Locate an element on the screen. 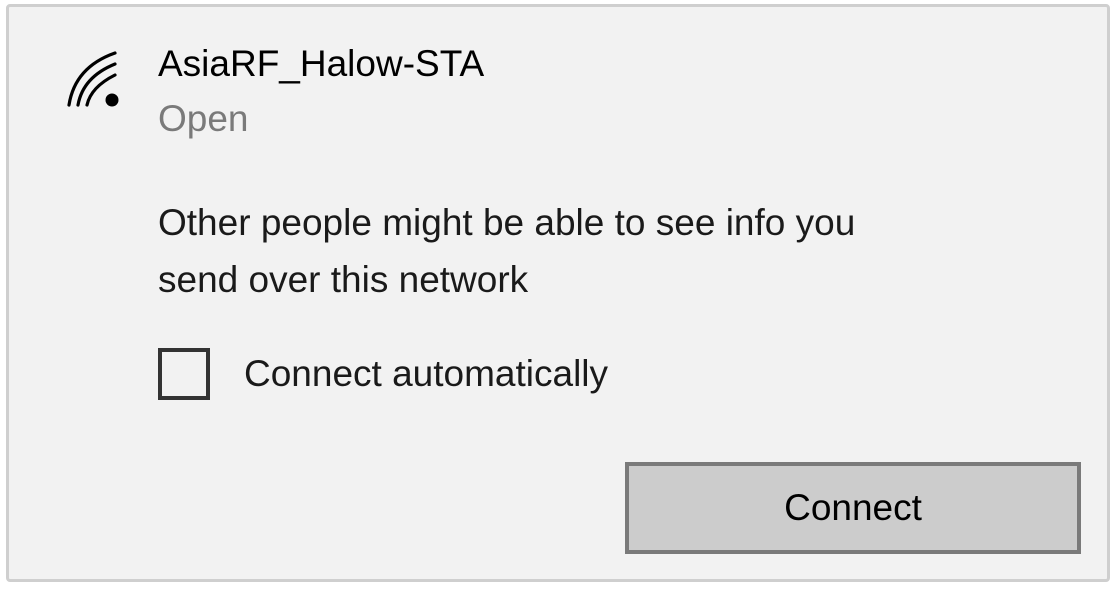 The height and width of the screenshot is (589, 1119). connect-automatically-label: Connect automatically is located at coordinates (426, 373).